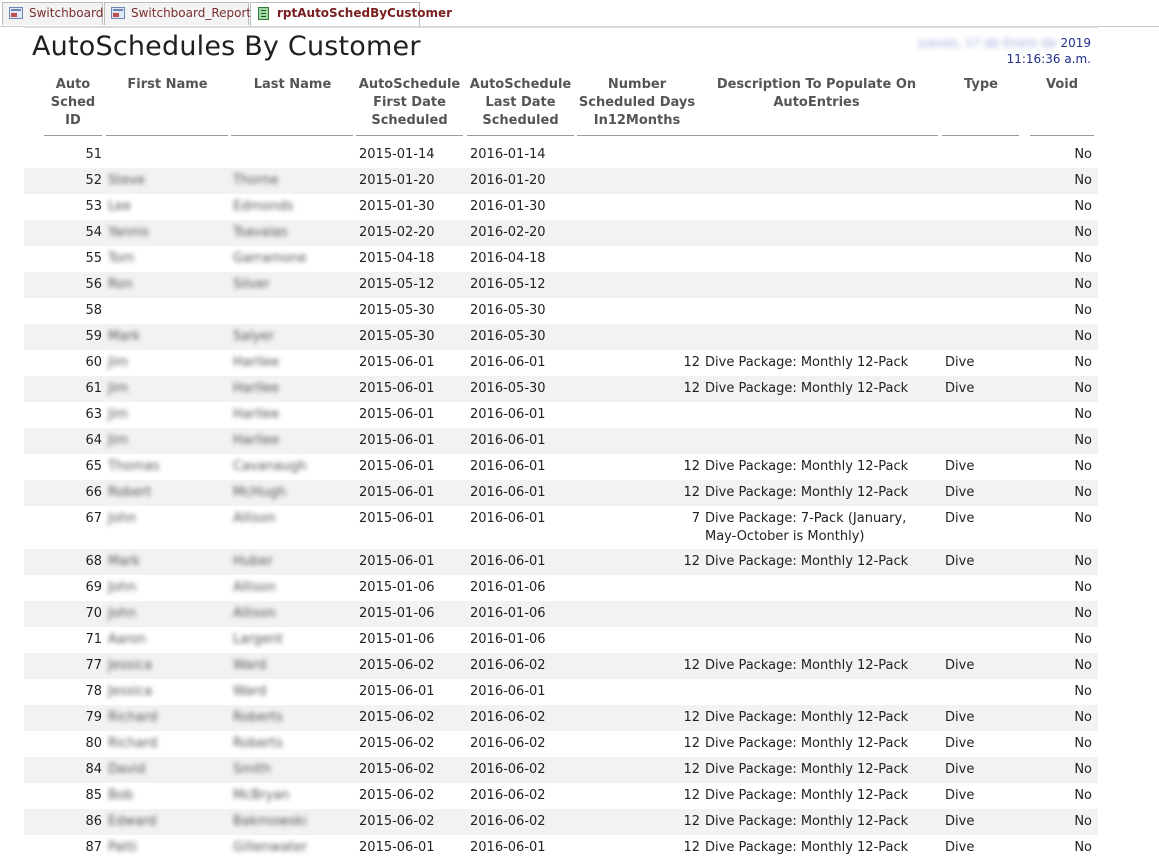  What do you see at coordinates (93, 639) in the screenshot?
I see `cell-id: 71` at bounding box center [93, 639].